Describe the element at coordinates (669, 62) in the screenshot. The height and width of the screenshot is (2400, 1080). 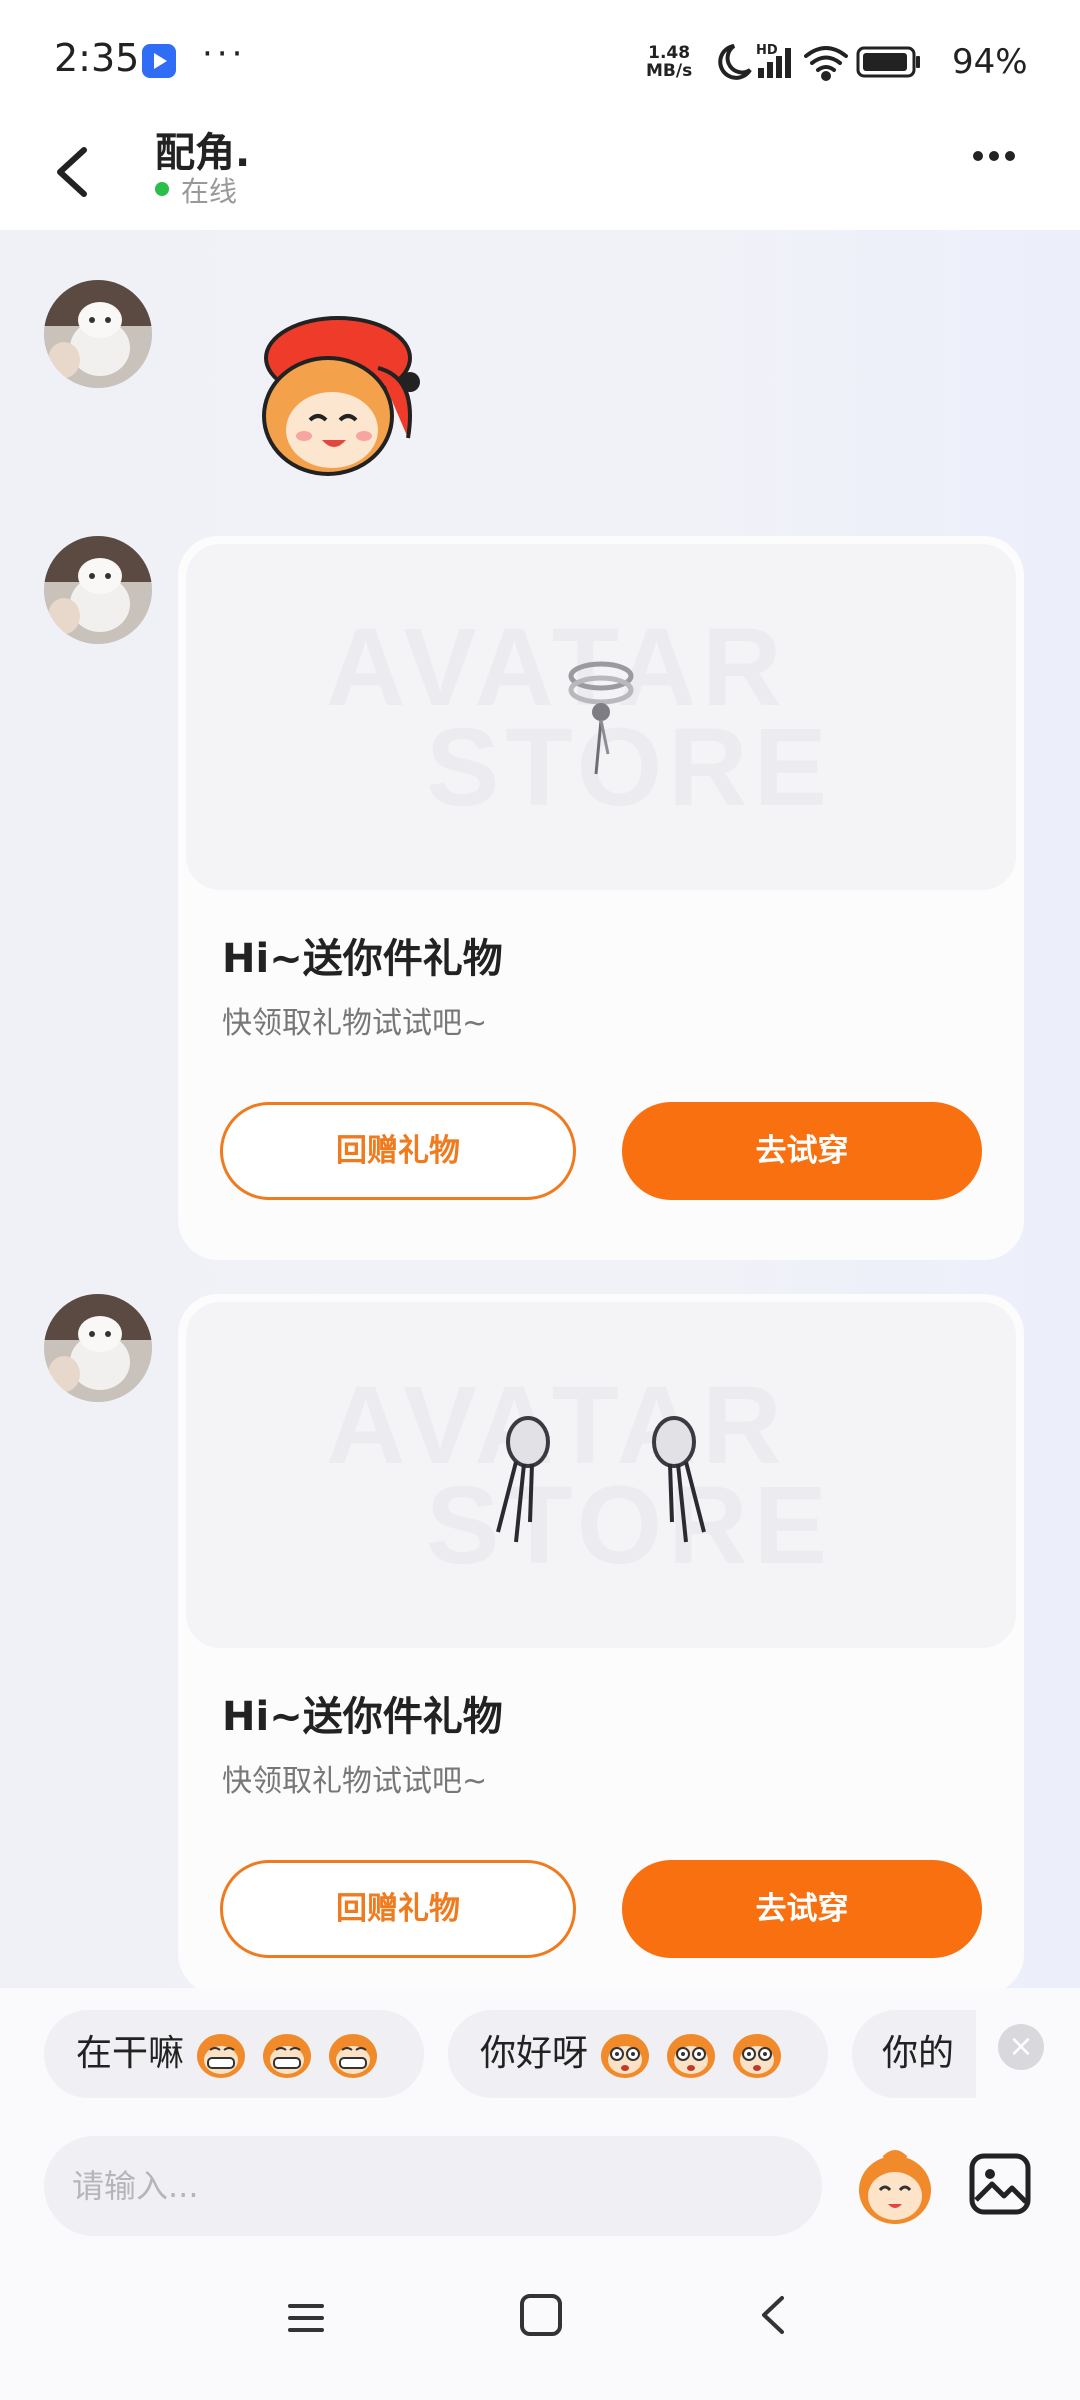
I see `network-speed: 1.48 MB/s` at that location.